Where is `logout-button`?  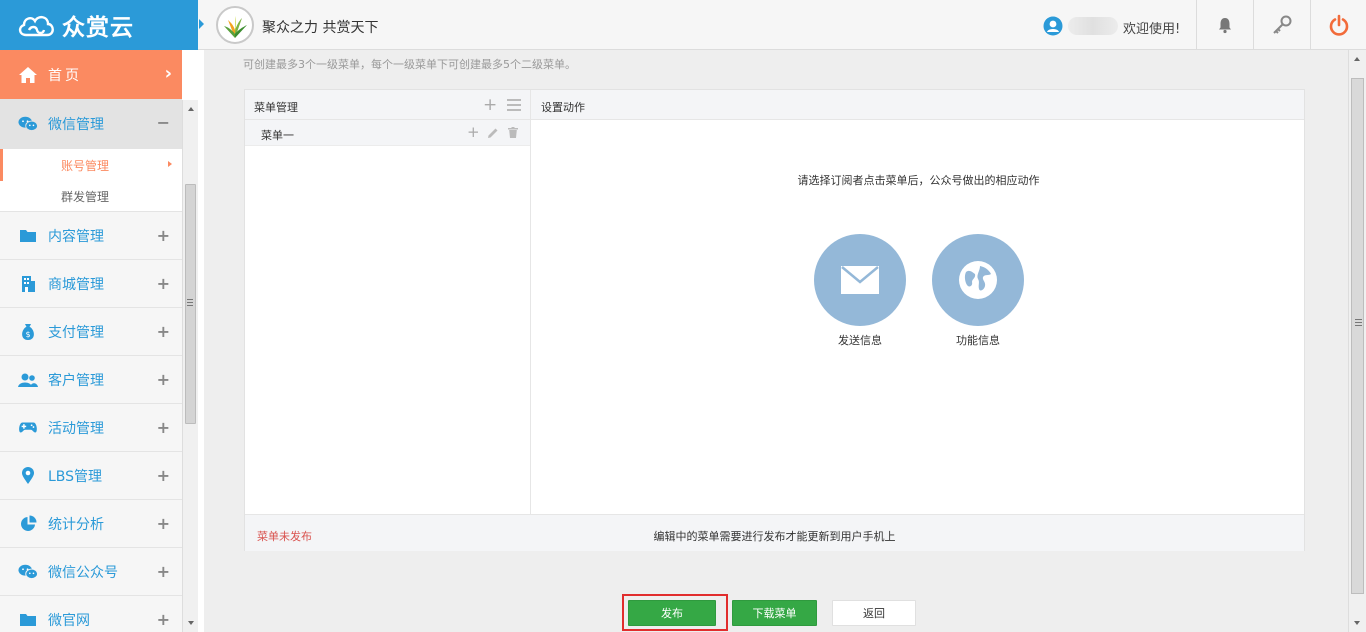 logout-button is located at coordinates (1338, 25).